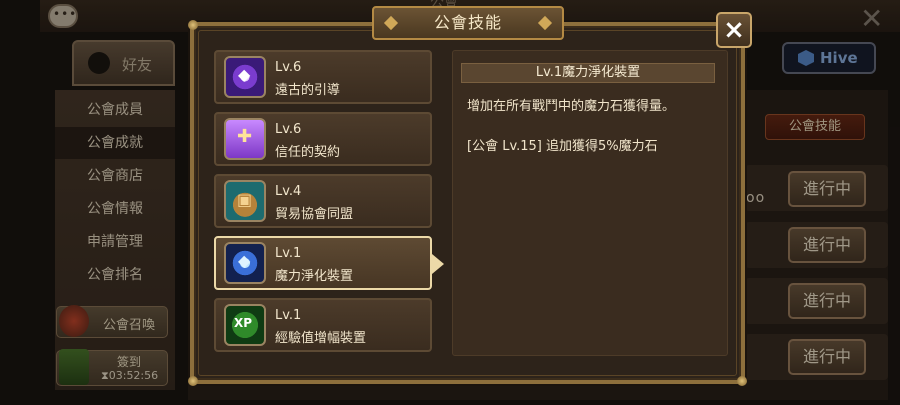 The height and width of the screenshot is (405, 900). I want to click on close-icon: ×, so click(734, 30).